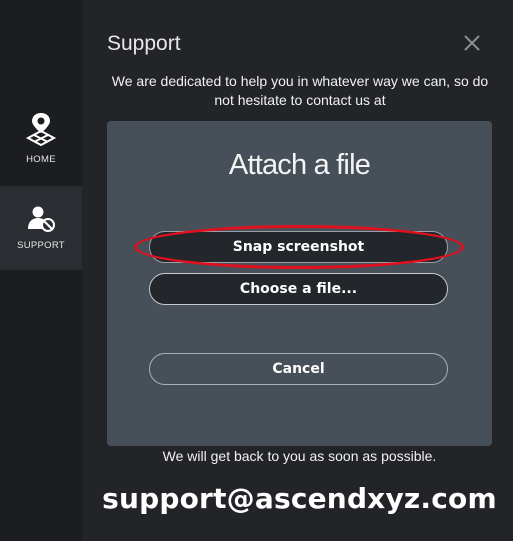 The image size is (513, 541). I want to click on sidebar-item-home: HOME, so click(41, 144).